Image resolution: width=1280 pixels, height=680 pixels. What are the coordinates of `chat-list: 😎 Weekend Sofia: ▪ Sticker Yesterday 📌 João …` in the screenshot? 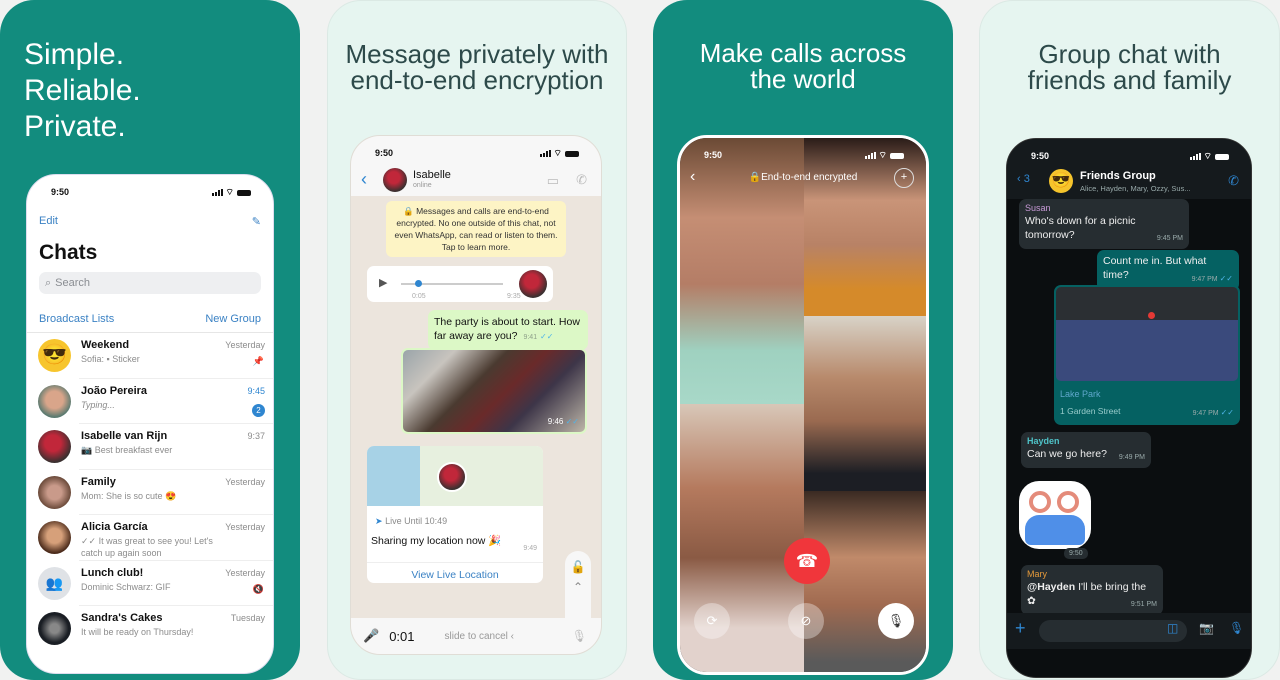 It's located at (150, 492).